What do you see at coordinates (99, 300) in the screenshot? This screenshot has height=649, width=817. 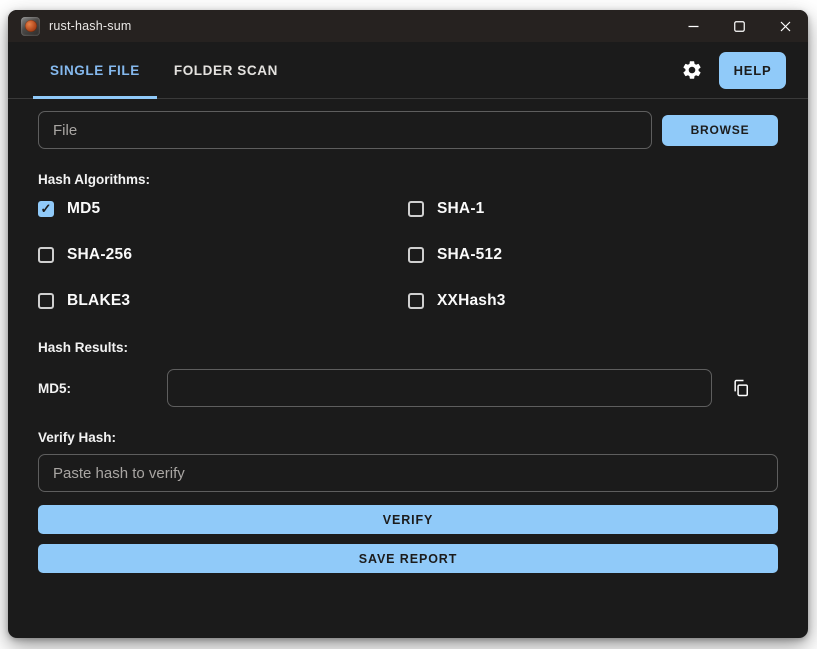 I see `checkbox-label: BLAKE3` at bounding box center [99, 300].